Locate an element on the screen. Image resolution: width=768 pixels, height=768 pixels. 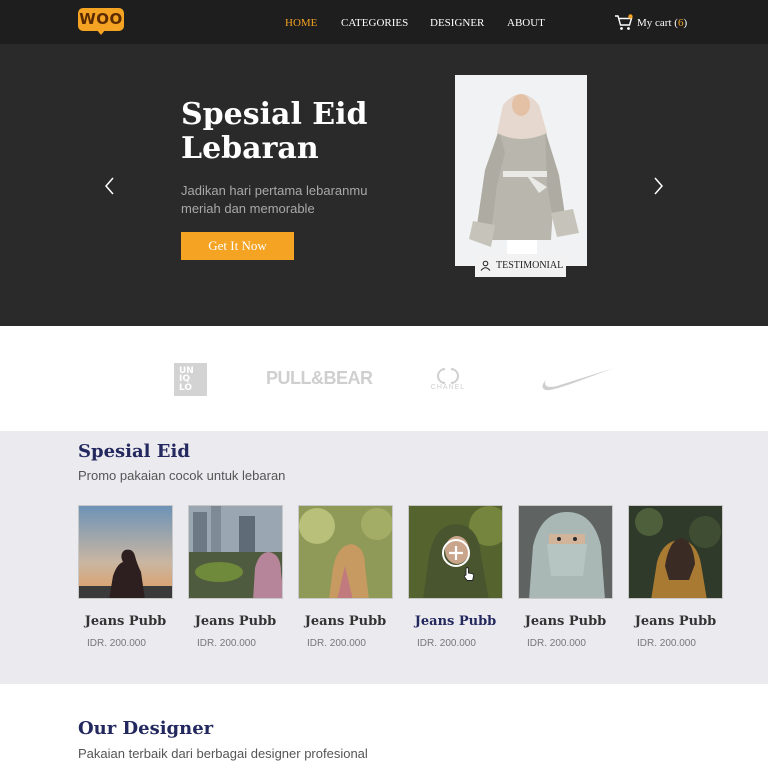
hero-product-image is located at coordinates (521, 170).